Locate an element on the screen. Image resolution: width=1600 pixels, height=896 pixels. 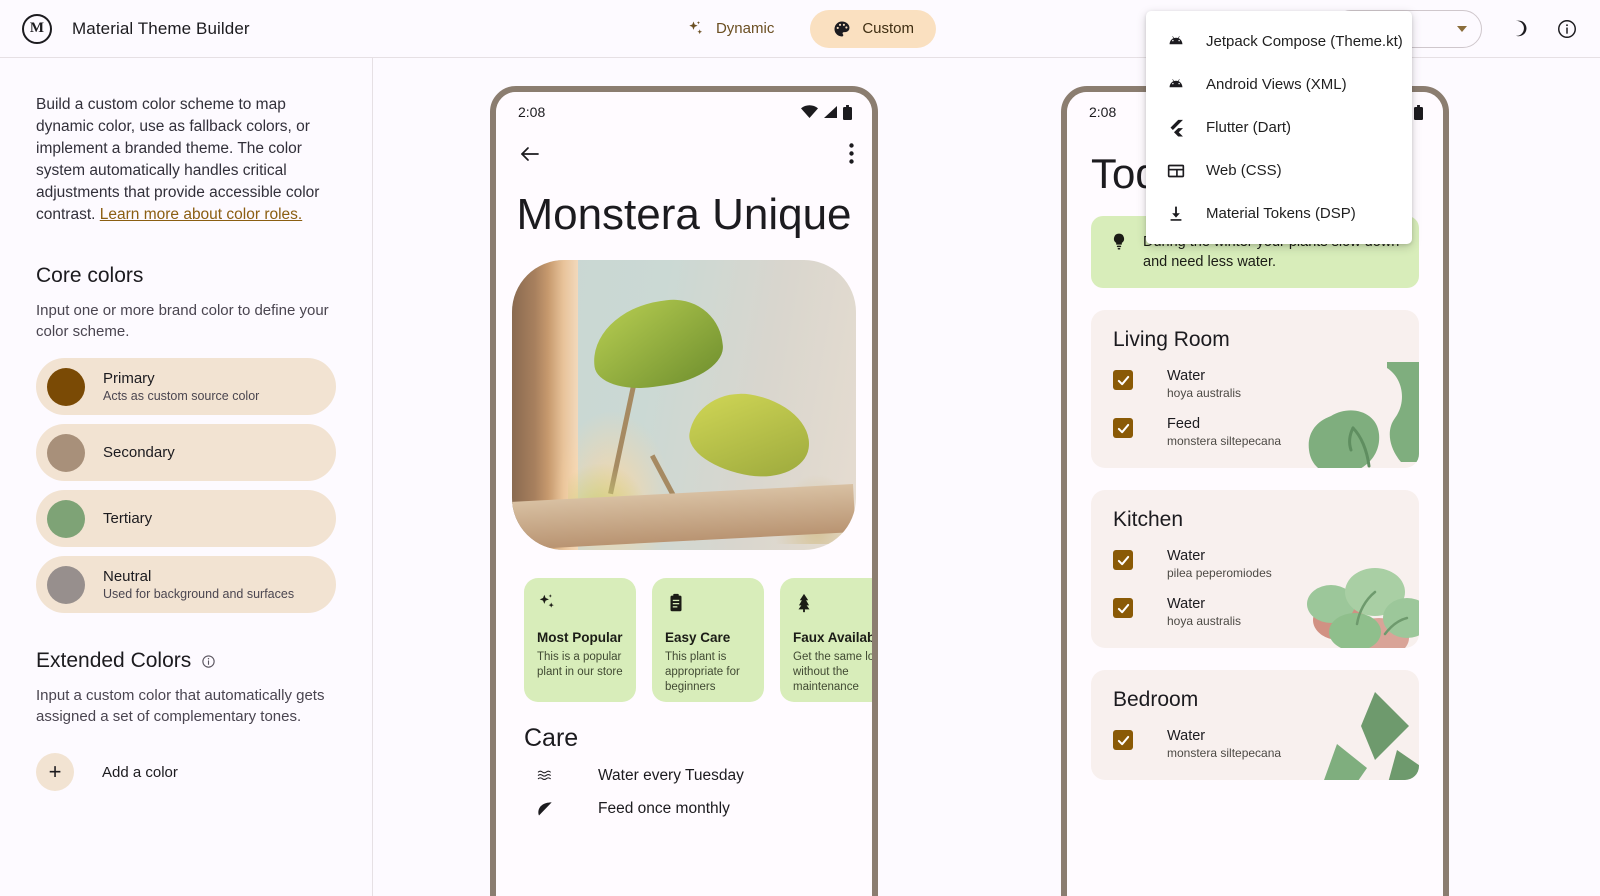
wifi-icon is located at coordinates (809, 111).